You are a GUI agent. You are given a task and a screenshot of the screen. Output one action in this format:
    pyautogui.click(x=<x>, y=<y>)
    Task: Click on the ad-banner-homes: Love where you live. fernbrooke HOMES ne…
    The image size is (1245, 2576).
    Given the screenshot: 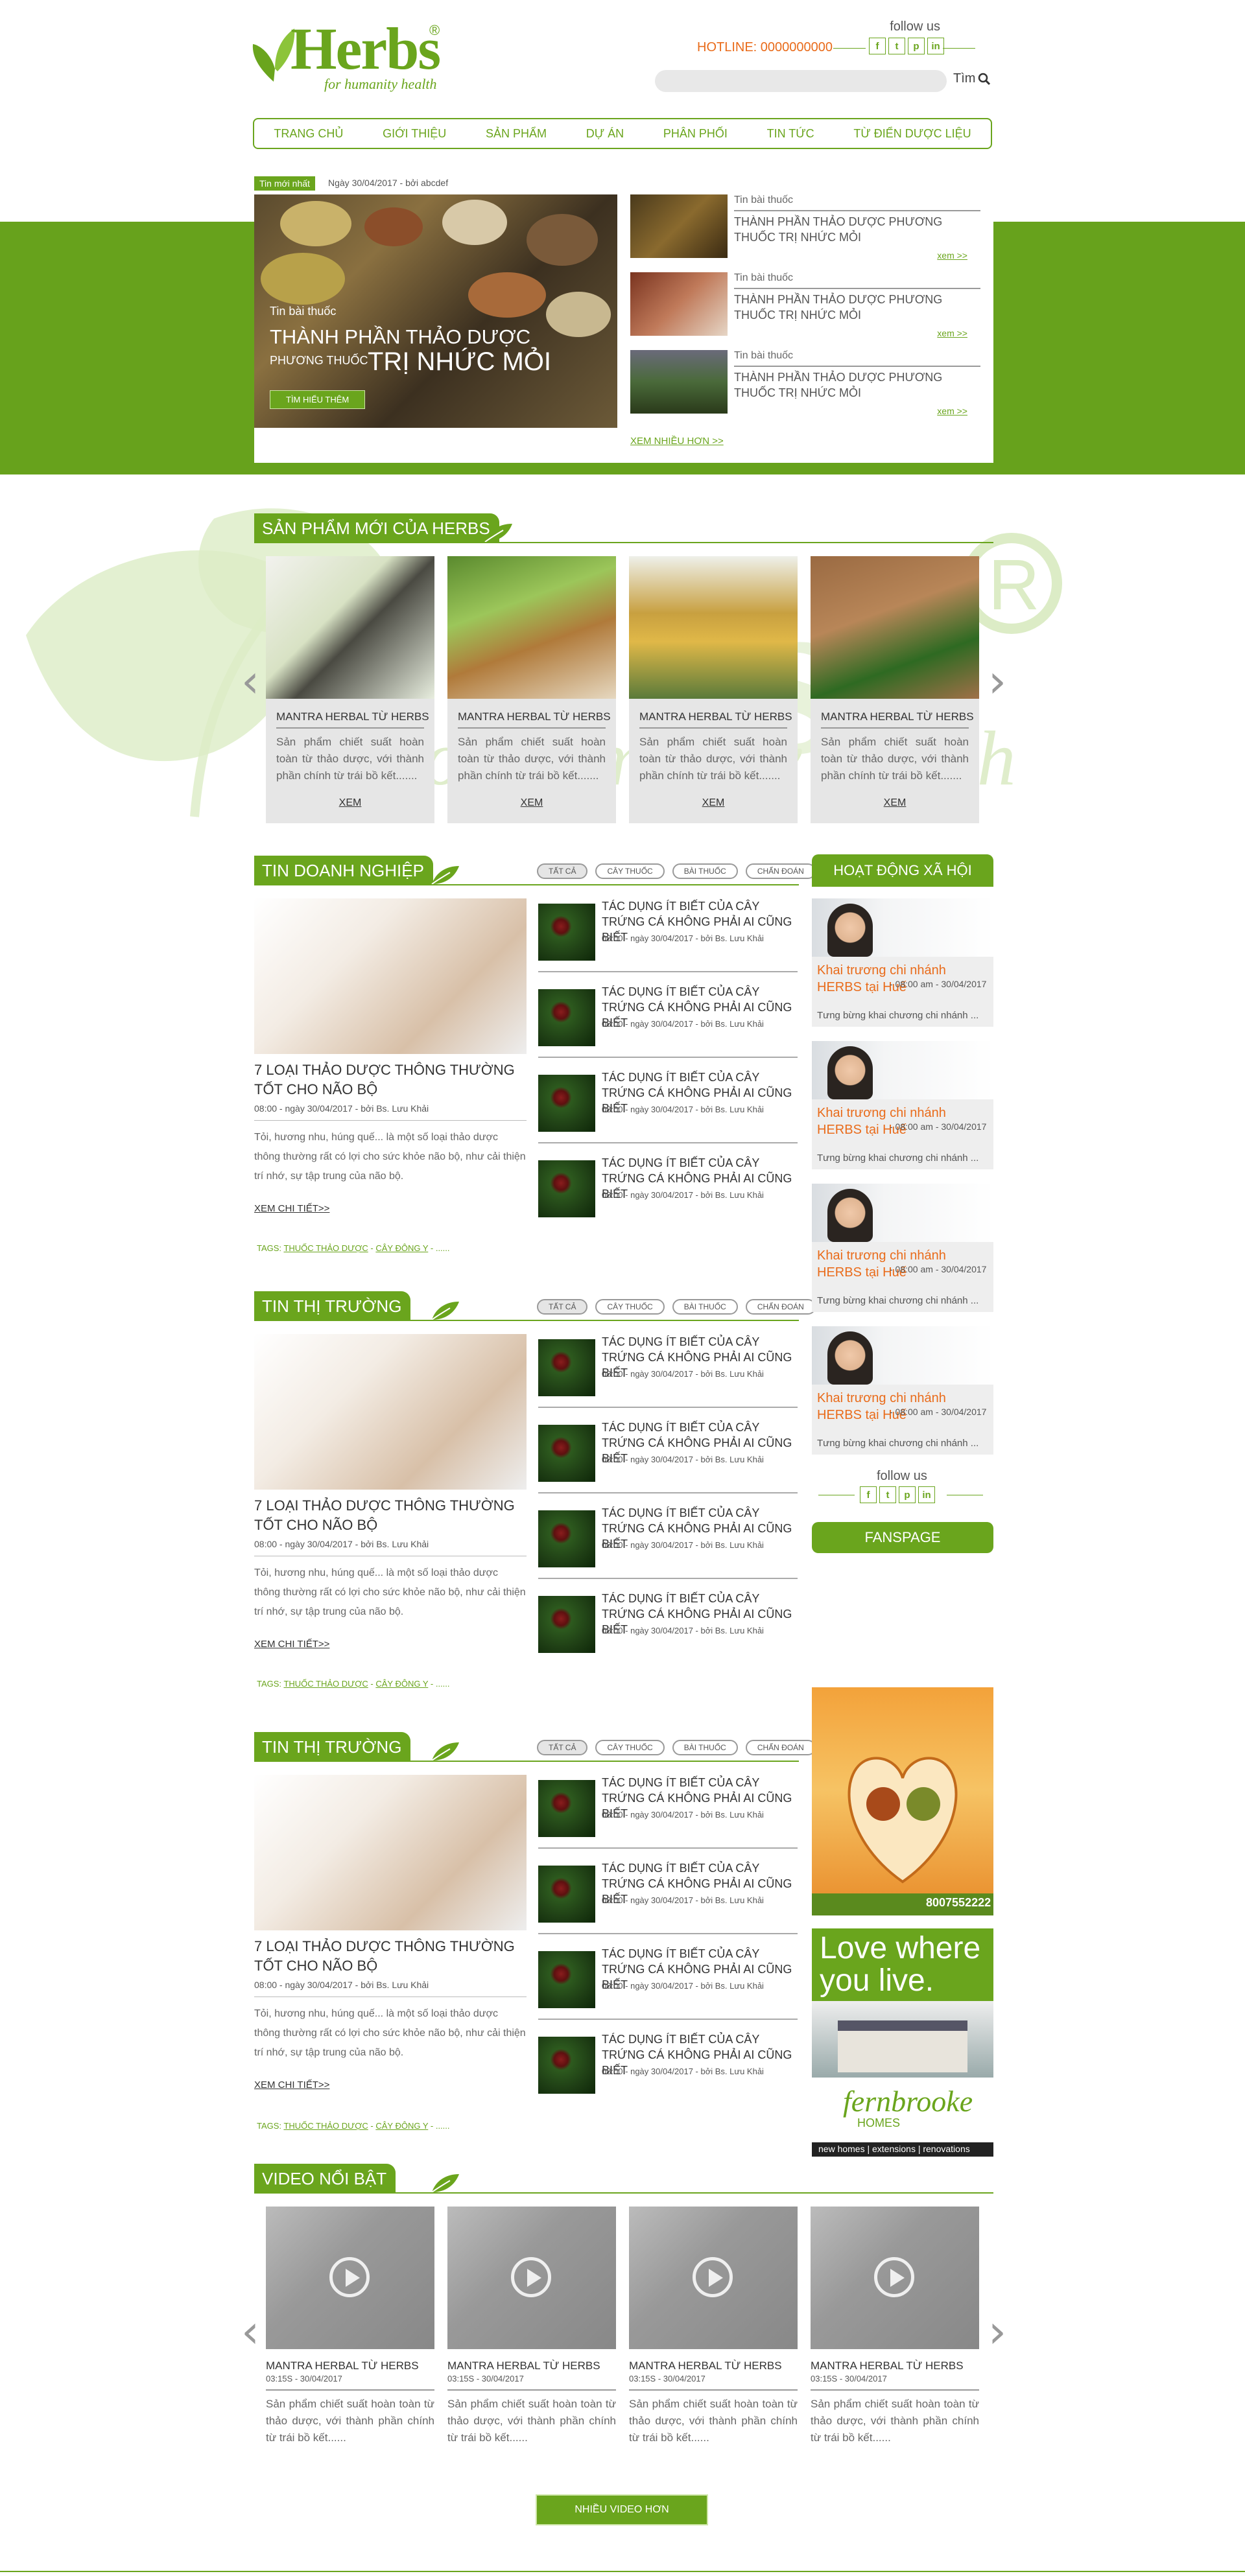 What is the action you would take?
    pyautogui.click(x=903, y=2042)
    